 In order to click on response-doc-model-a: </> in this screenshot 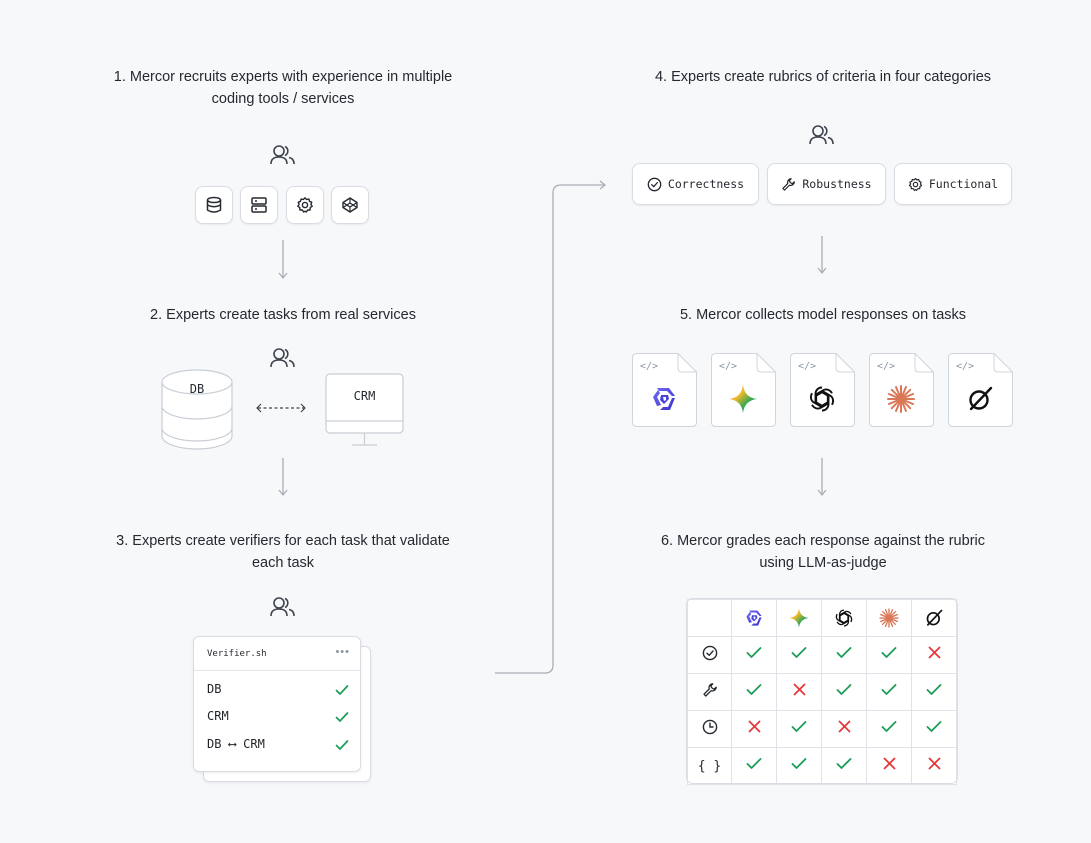, I will do `click(664, 390)`.